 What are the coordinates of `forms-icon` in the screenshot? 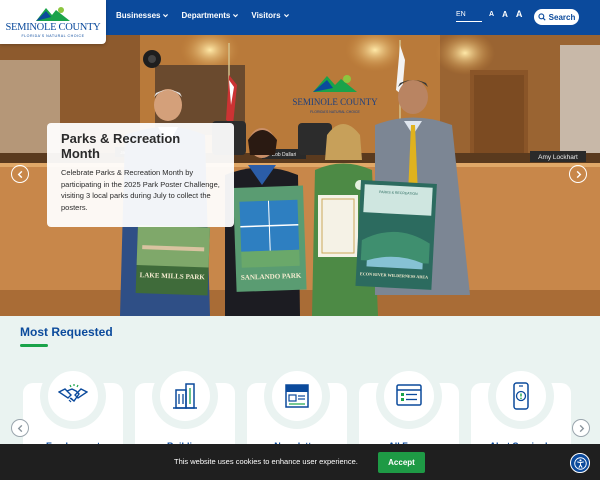 It's located at (409, 395).